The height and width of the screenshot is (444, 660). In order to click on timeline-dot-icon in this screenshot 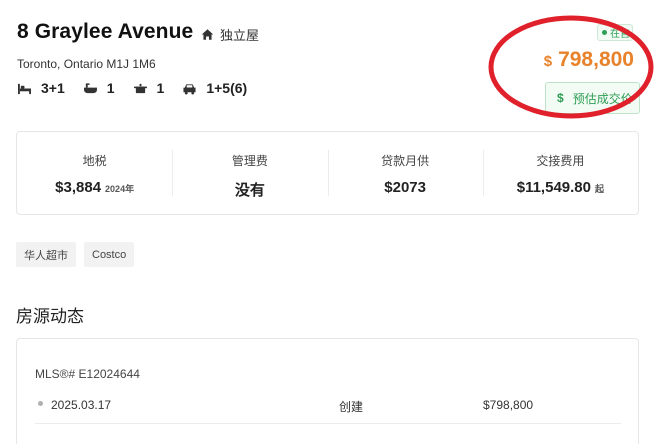, I will do `click(40, 403)`.